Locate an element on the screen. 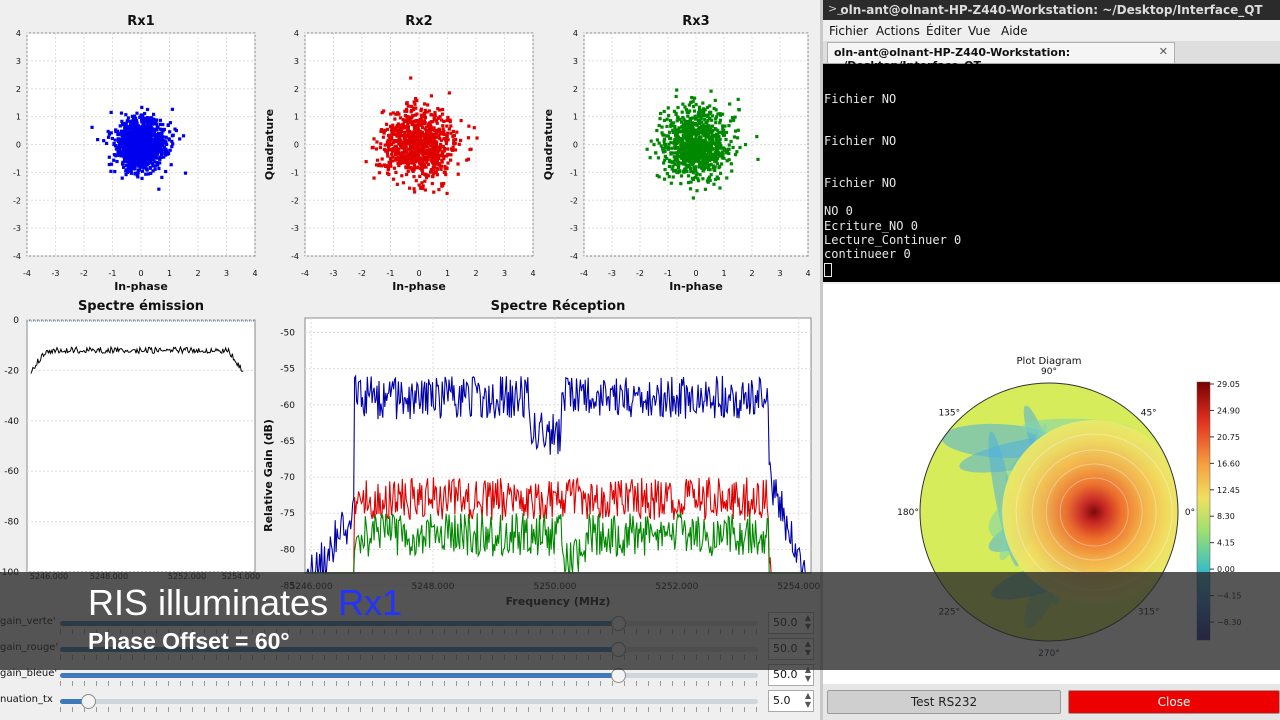  colorbar-label: 29.05 is located at coordinates (1228, 384).